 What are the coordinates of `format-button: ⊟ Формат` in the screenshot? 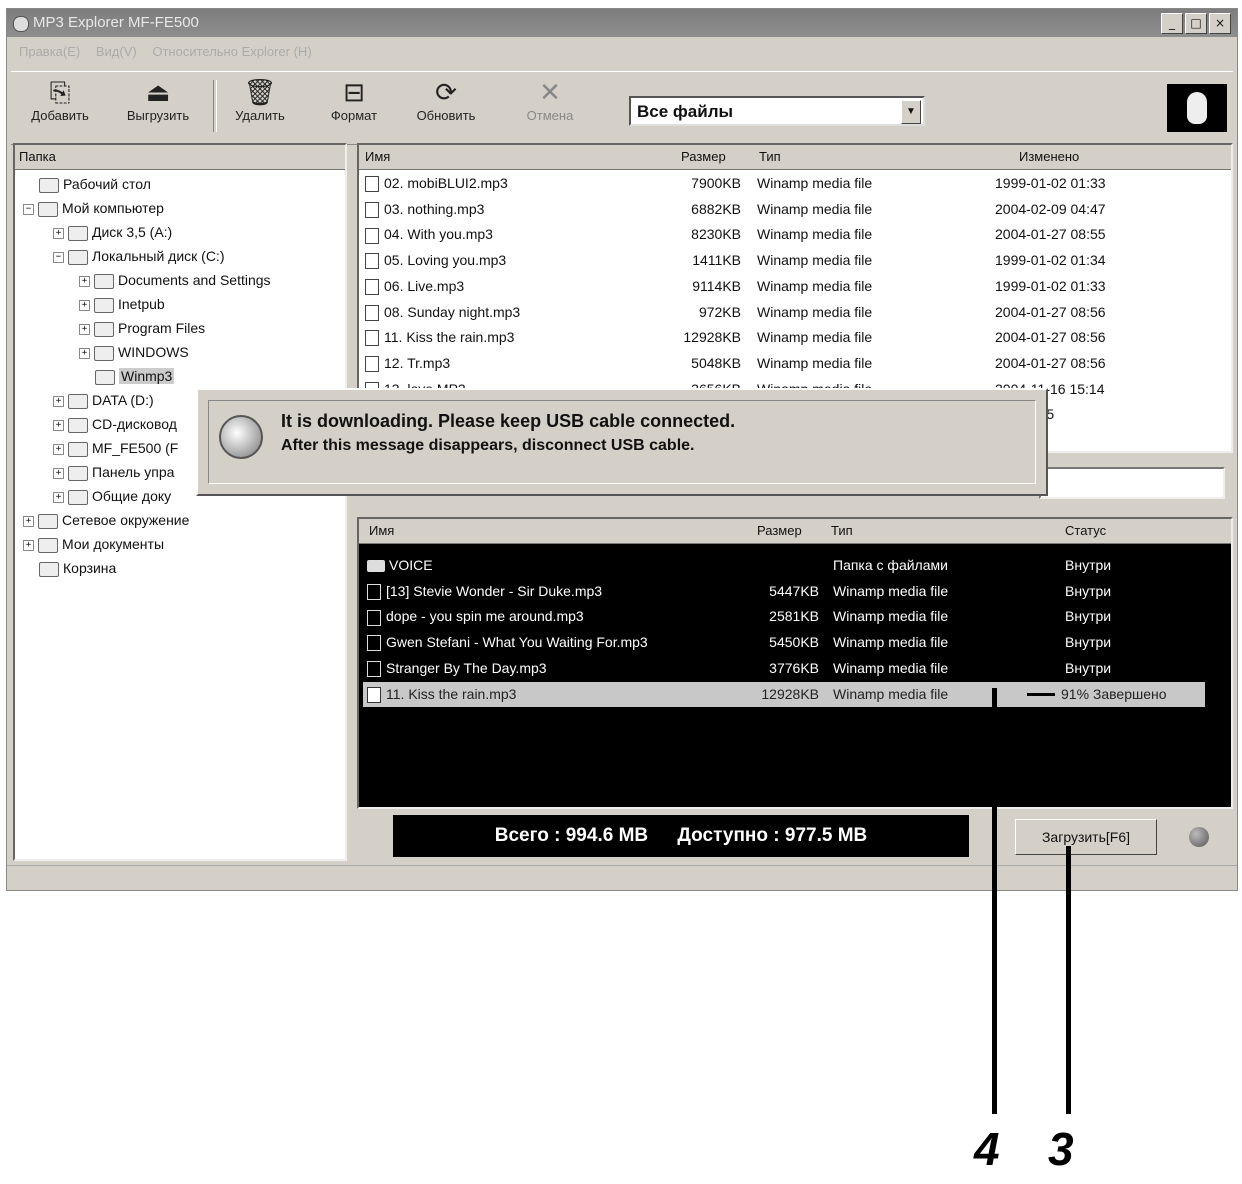 It's located at (354, 100).